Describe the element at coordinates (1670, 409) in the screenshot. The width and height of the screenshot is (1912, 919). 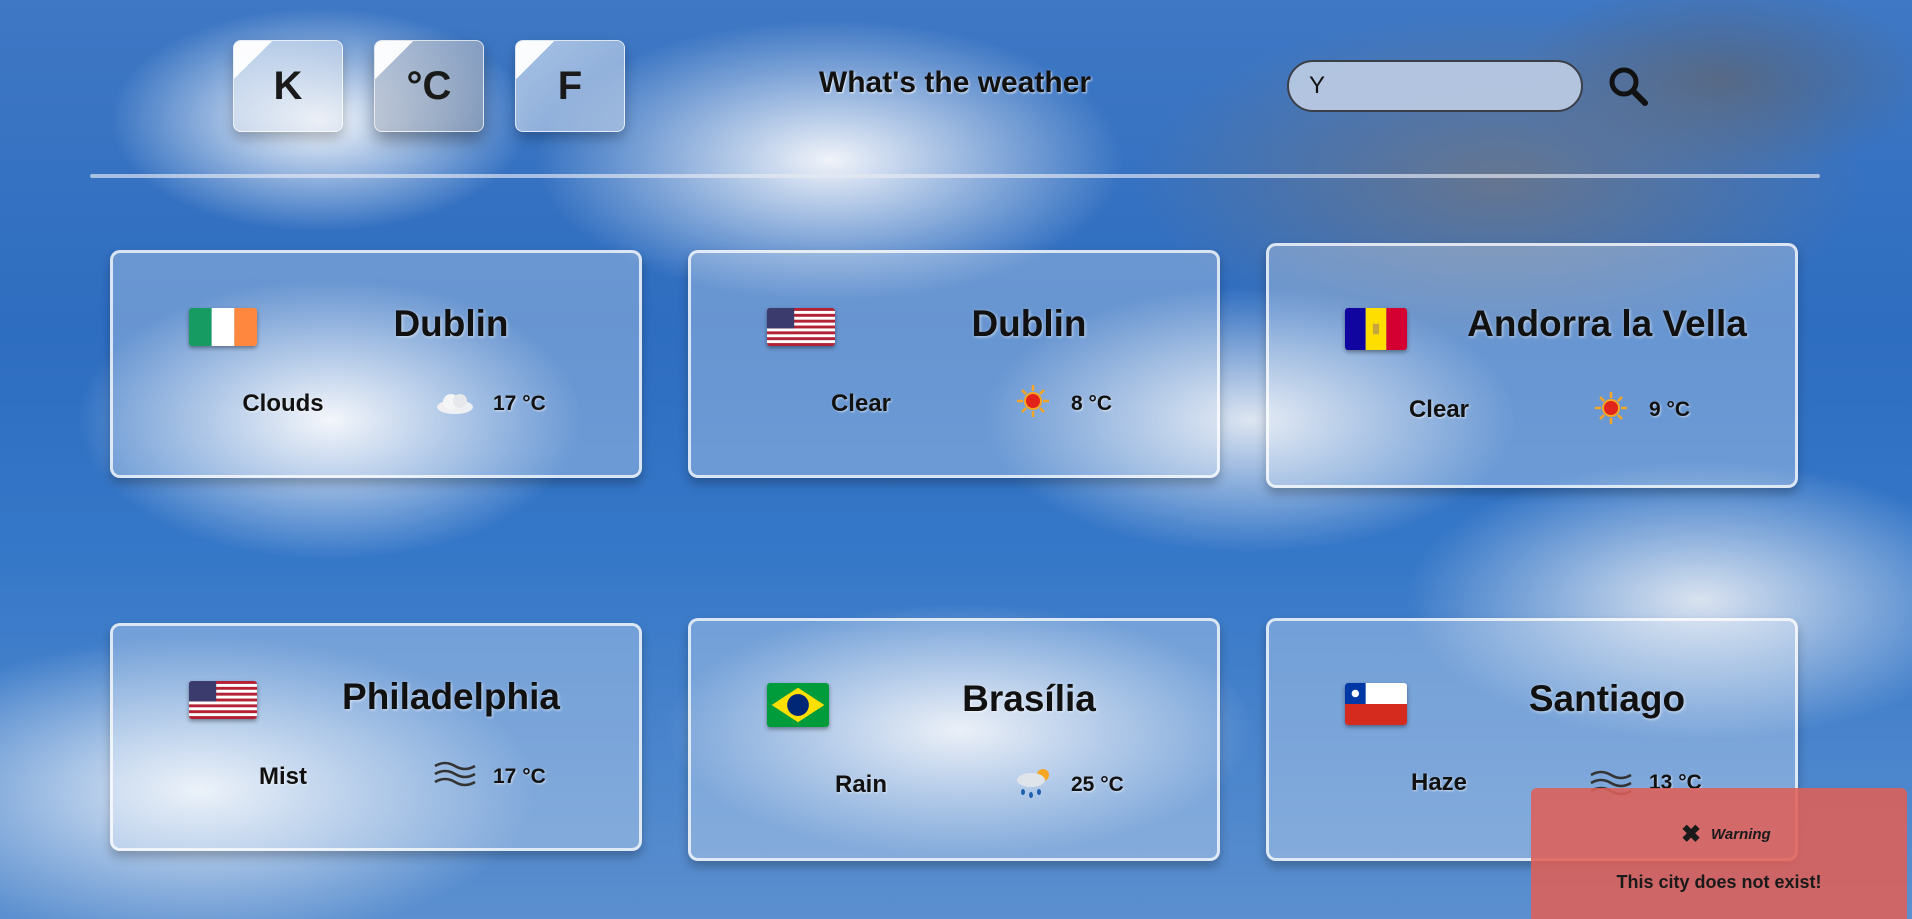
I see `temperature: 9 °C` at that location.